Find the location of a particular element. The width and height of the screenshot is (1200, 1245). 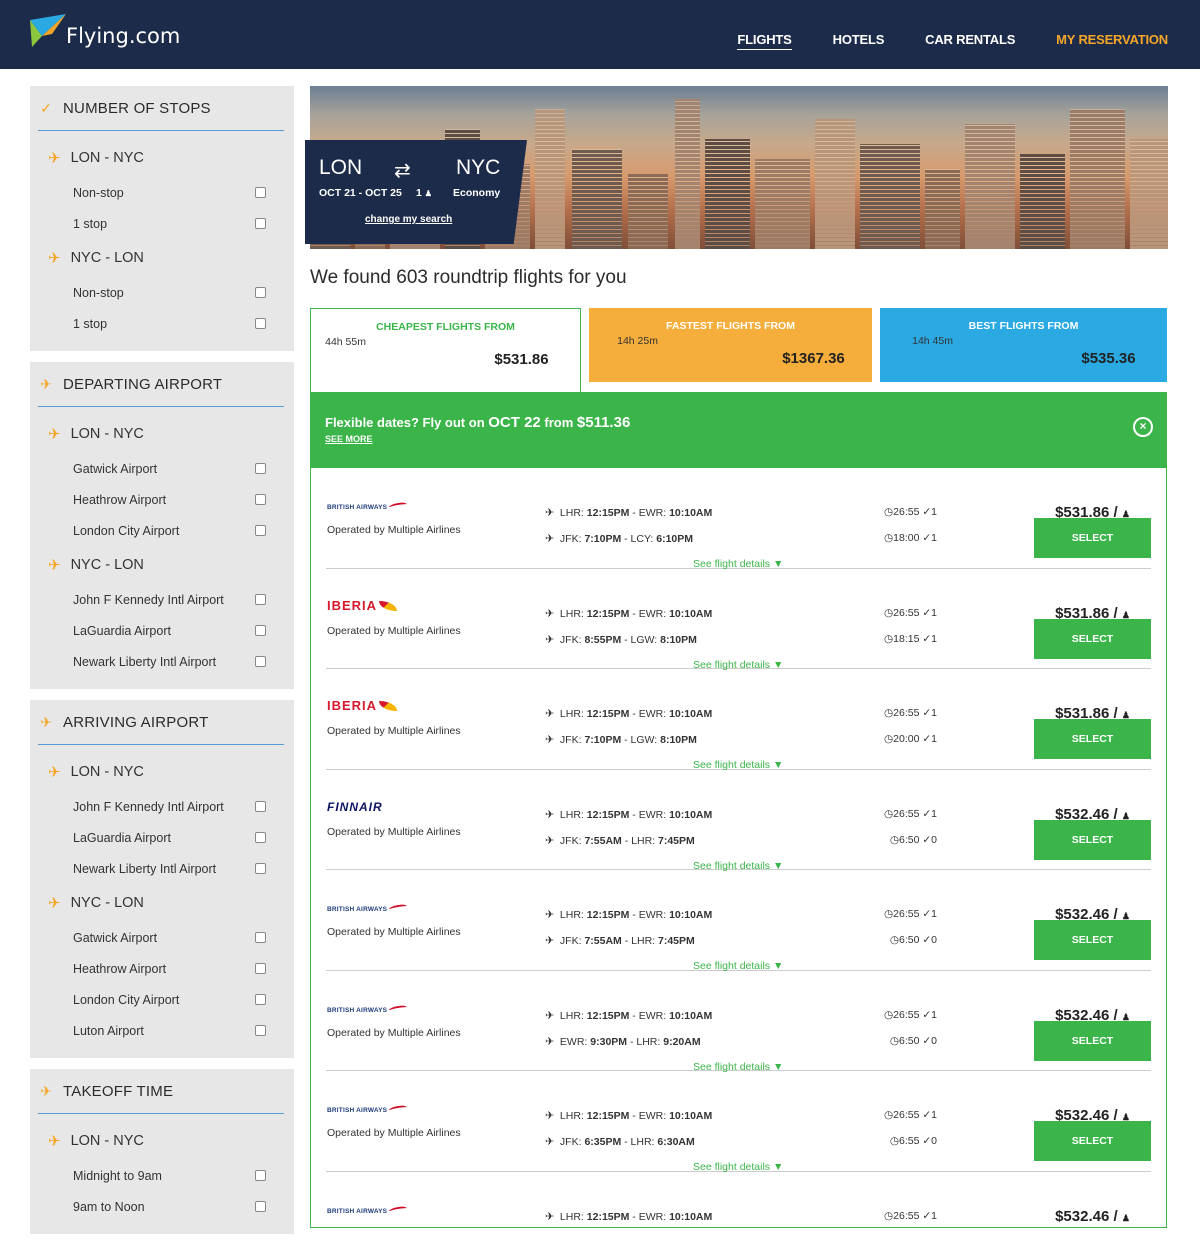

tab-fastest: FASTEST FLIGHTS FROM $1367.36 14h 25m is located at coordinates (730, 345).